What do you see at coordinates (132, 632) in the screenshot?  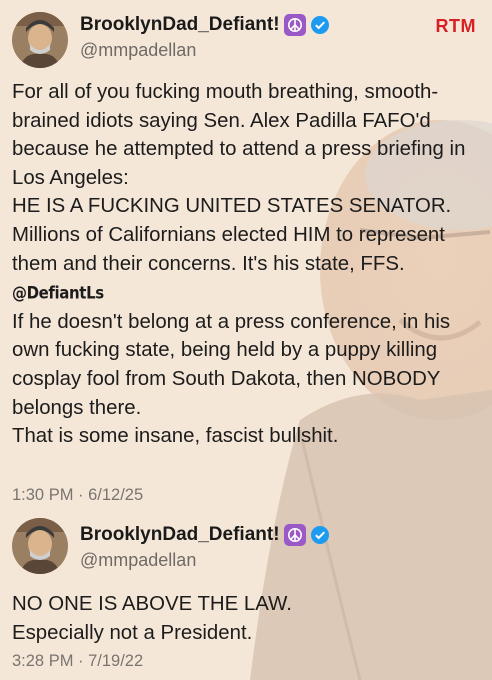 I see `tweet-paragraph: Especially not a President.` at bounding box center [132, 632].